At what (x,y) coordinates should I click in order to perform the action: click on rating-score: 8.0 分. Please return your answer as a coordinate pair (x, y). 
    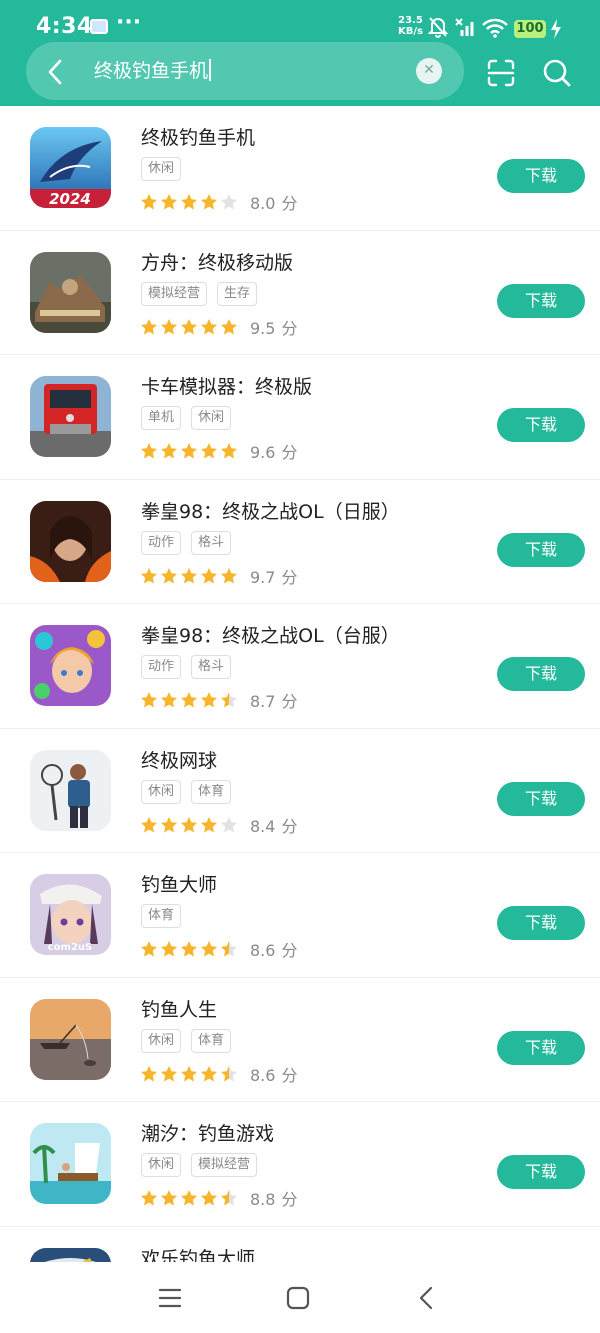
    Looking at the image, I should click on (273, 202).